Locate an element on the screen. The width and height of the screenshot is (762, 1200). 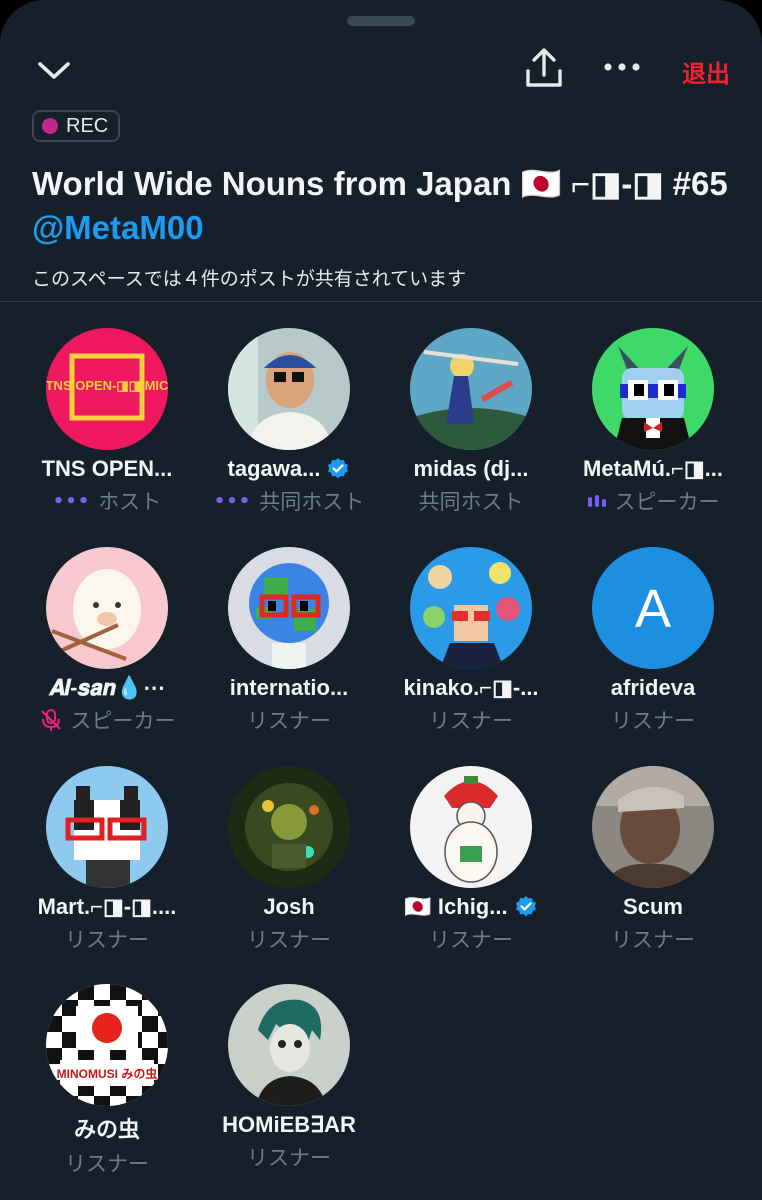
participant-name-text: 𝑨𝒍-𝒔𝒂𝒏💧⋯ is located at coordinates (107, 687).